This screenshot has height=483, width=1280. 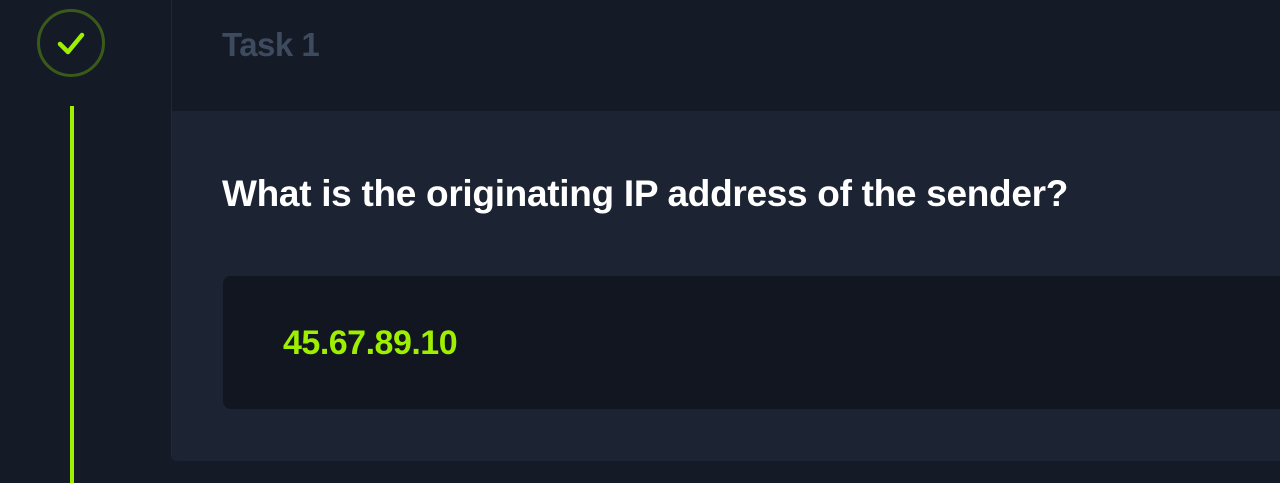 What do you see at coordinates (85, 241) in the screenshot?
I see `task-timeline` at bounding box center [85, 241].